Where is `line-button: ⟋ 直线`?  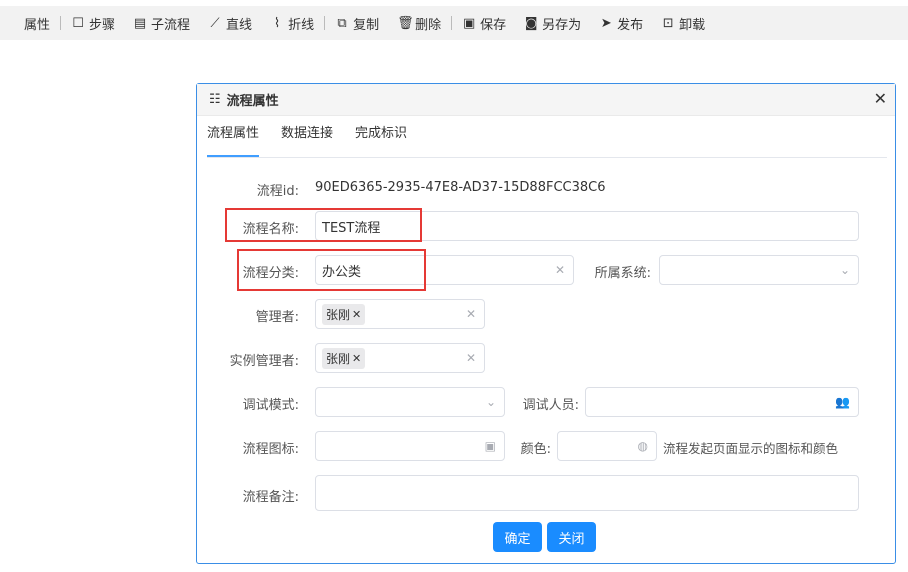 line-button: ⟋ 直线 is located at coordinates (230, 23).